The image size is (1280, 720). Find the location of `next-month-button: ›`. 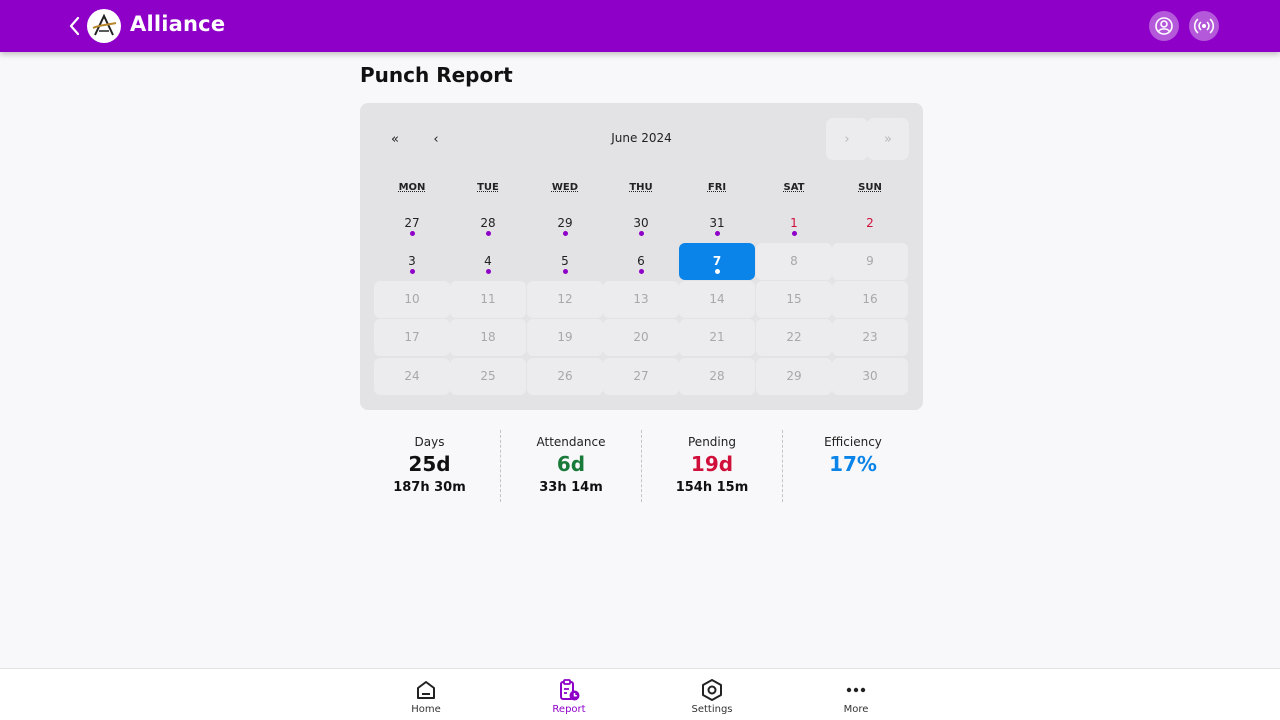

next-month-button: › is located at coordinates (847, 139).